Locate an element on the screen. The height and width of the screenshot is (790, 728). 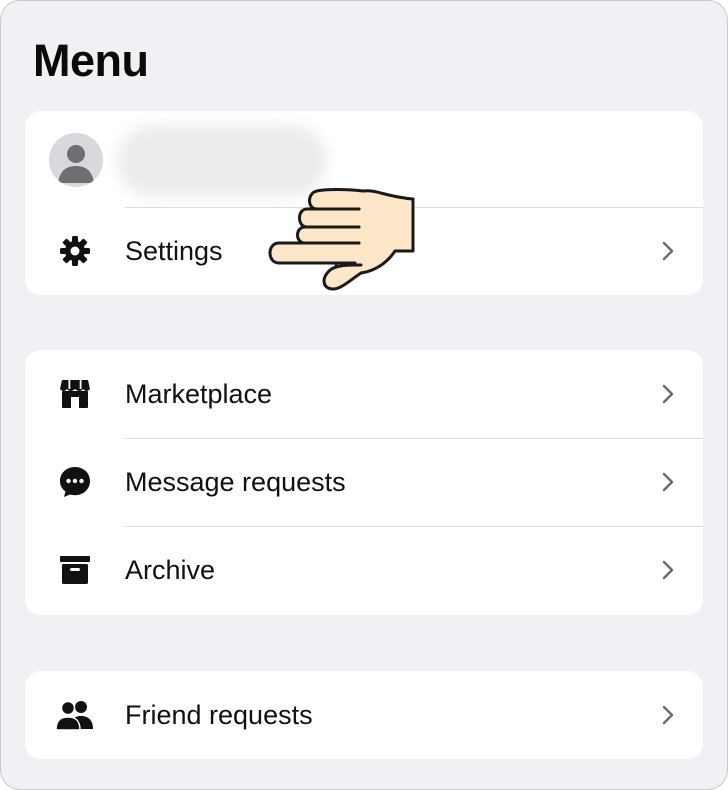
menu-item-marketplace: Marketplace is located at coordinates (364, 394).